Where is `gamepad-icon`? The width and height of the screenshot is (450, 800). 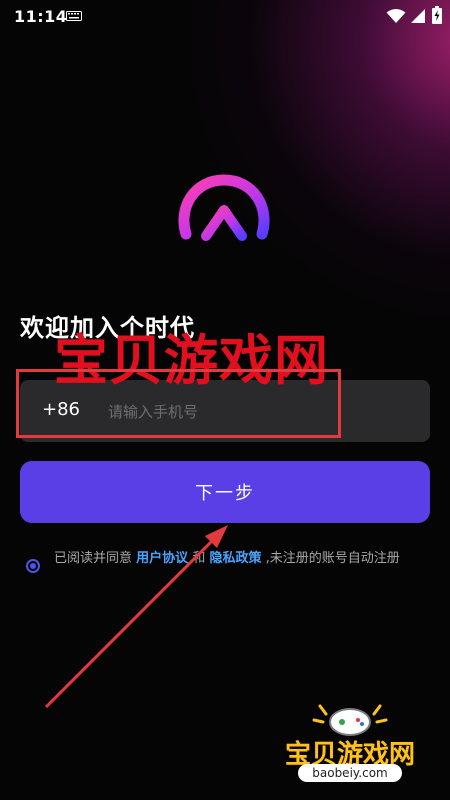
gamepad-icon is located at coordinates (350, 720).